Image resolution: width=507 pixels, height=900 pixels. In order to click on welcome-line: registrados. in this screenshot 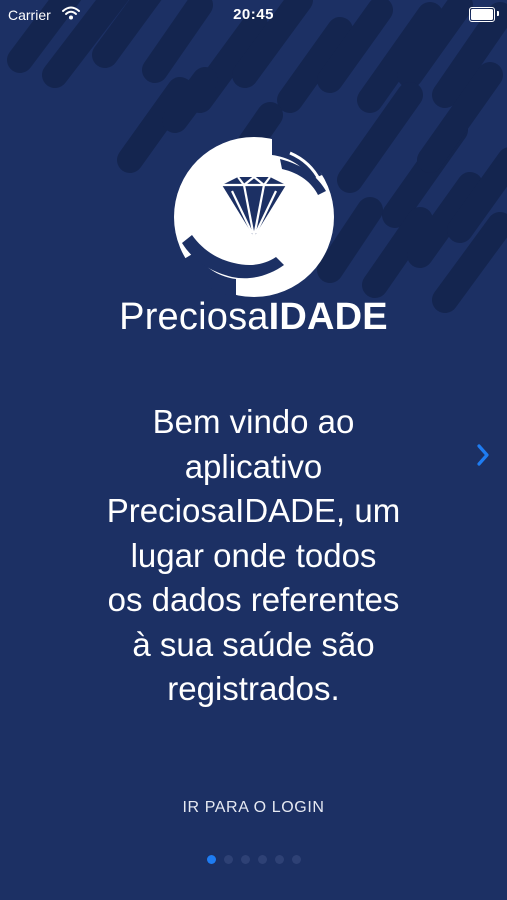, I will do `click(253, 688)`.